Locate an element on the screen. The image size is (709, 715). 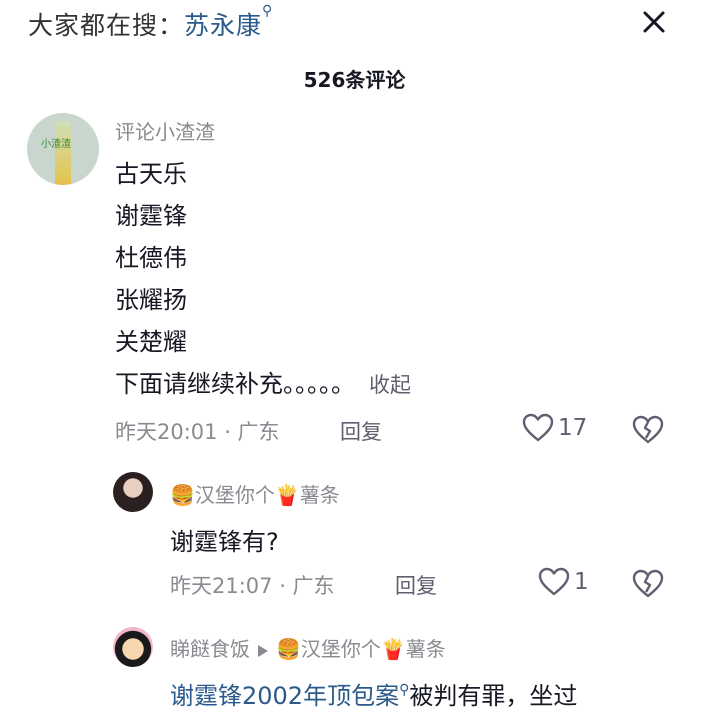
reply-username: 🍔汉堡你个🍟薯条 is located at coordinates (255, 493).